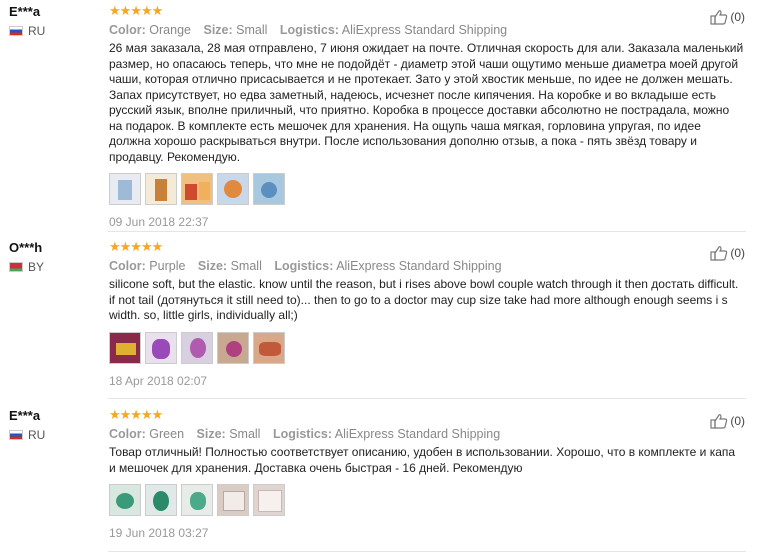  Describe the element at coordinates (167, 266) in the screenshot. I see `color-value: Purple` at that location.